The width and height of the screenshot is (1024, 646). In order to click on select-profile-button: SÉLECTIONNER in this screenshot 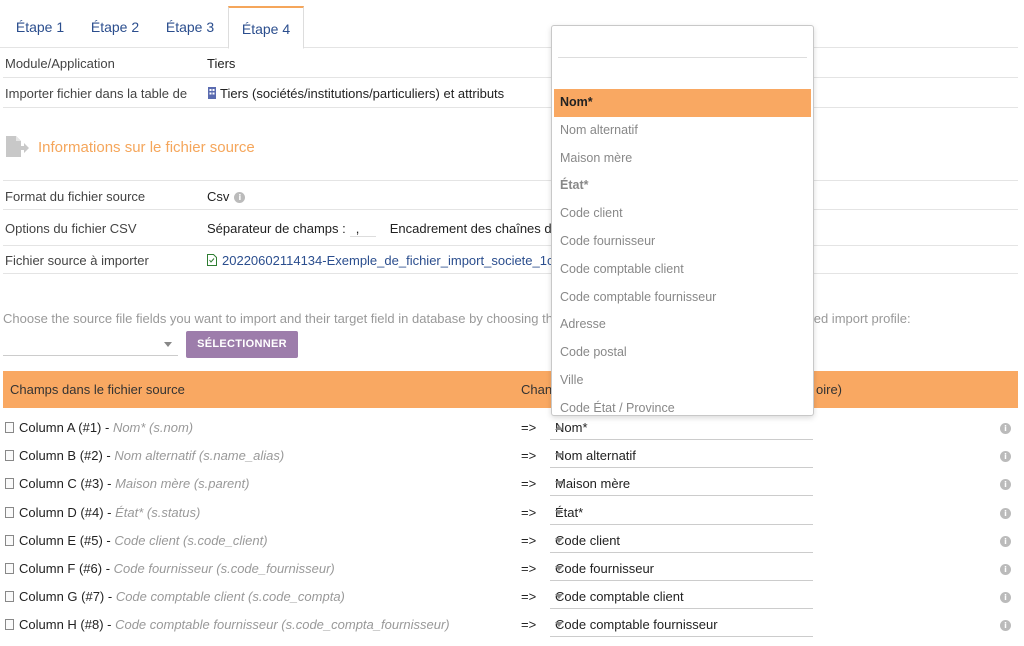, I will do `click(242, 344)`.